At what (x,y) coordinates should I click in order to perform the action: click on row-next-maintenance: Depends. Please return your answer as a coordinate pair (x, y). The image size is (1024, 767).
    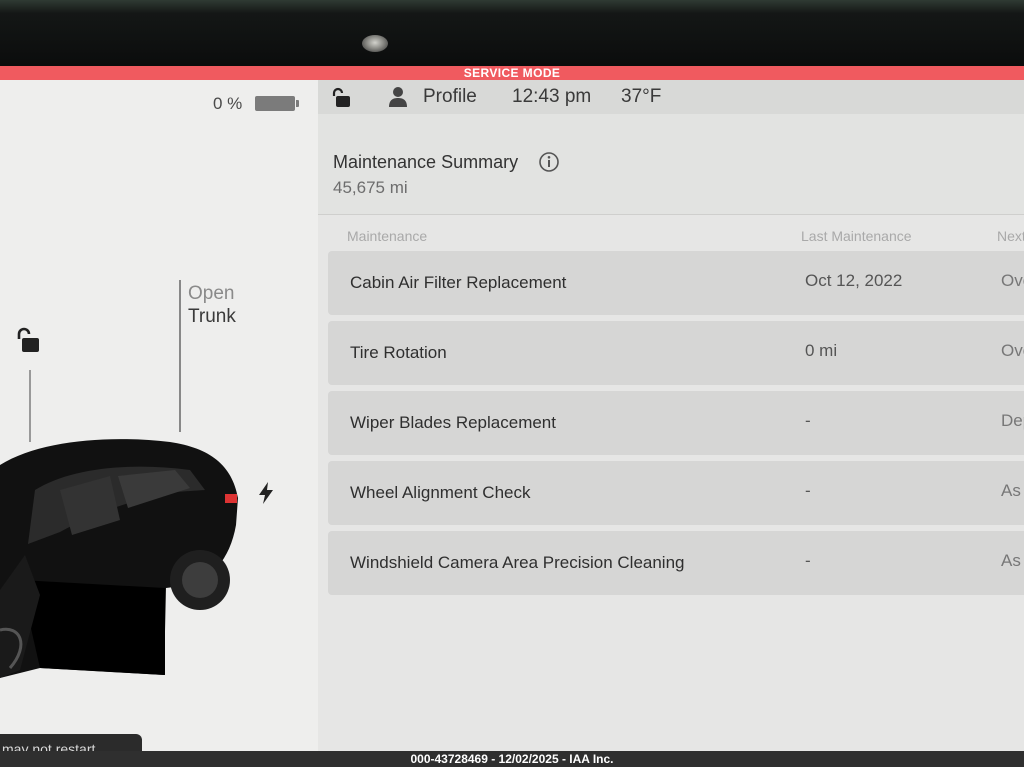
    Looking at the image, I should click on (1012, 420).